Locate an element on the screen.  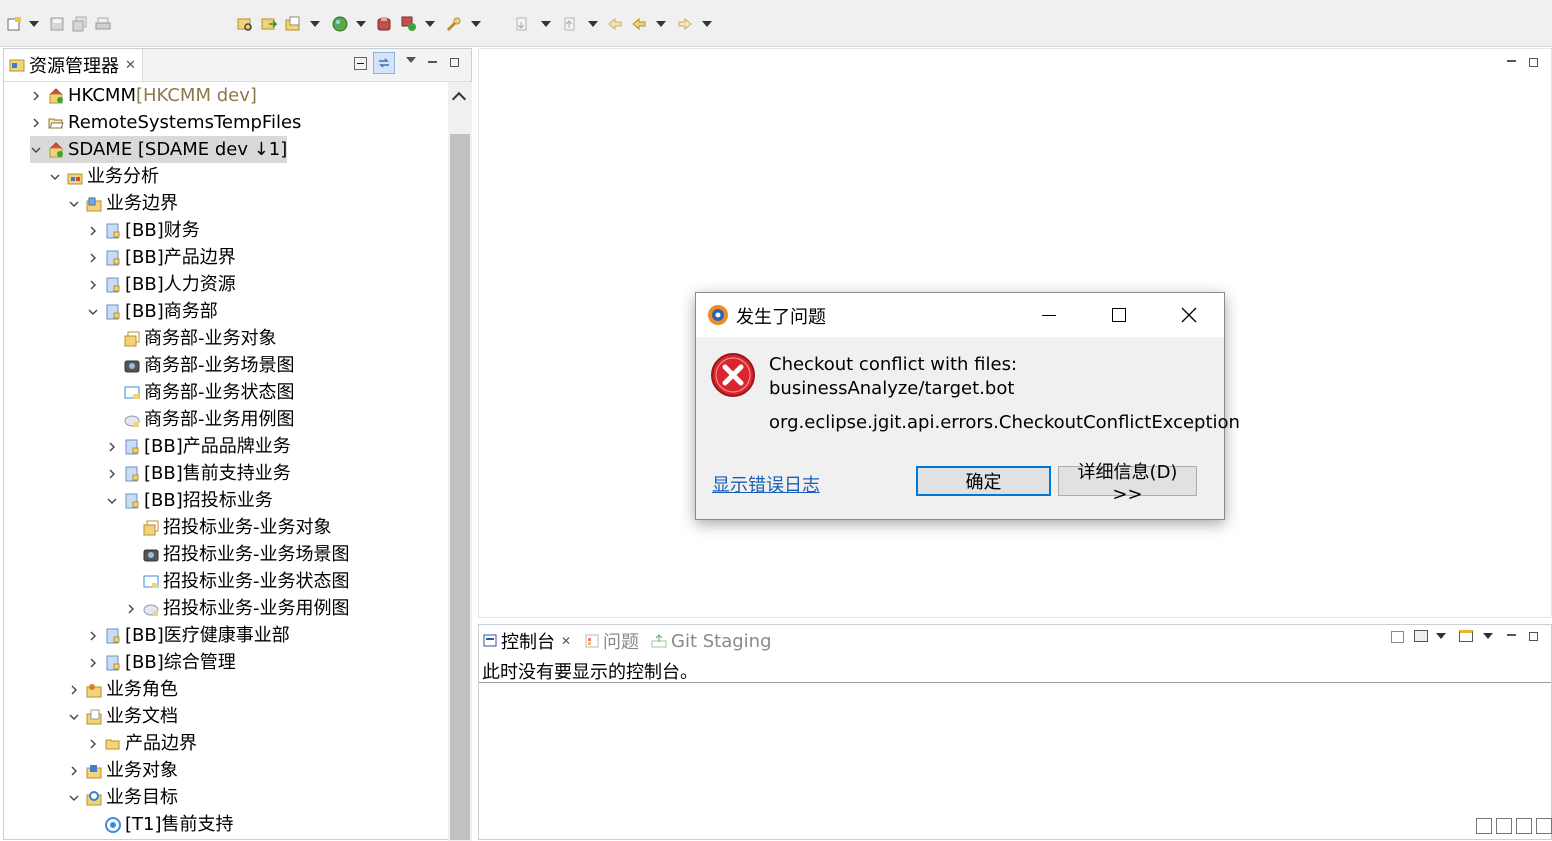
tree-item: RemoteSystemsTempFiles is located at coordinates (165, 122).